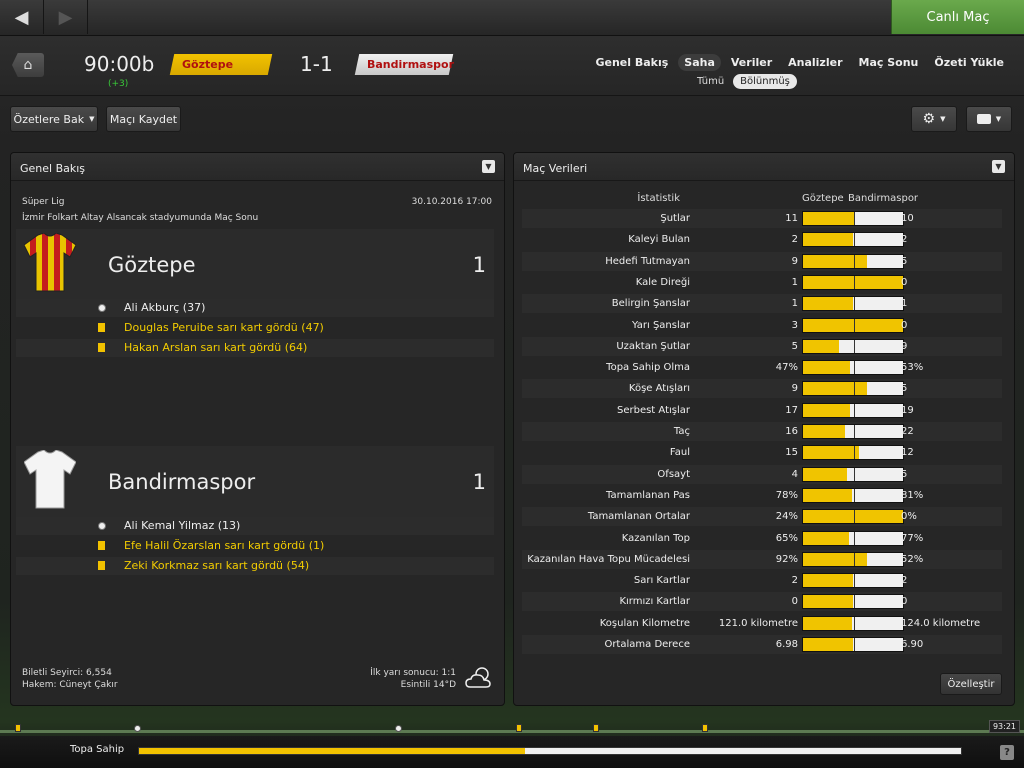 This screenshot has height=768, width=1024. Describe the element at coordinates (762, 559) in the screenshot. I see `stat-row: Kazanılan Hava Topu Mücadelesi 92% 52%` at that location.